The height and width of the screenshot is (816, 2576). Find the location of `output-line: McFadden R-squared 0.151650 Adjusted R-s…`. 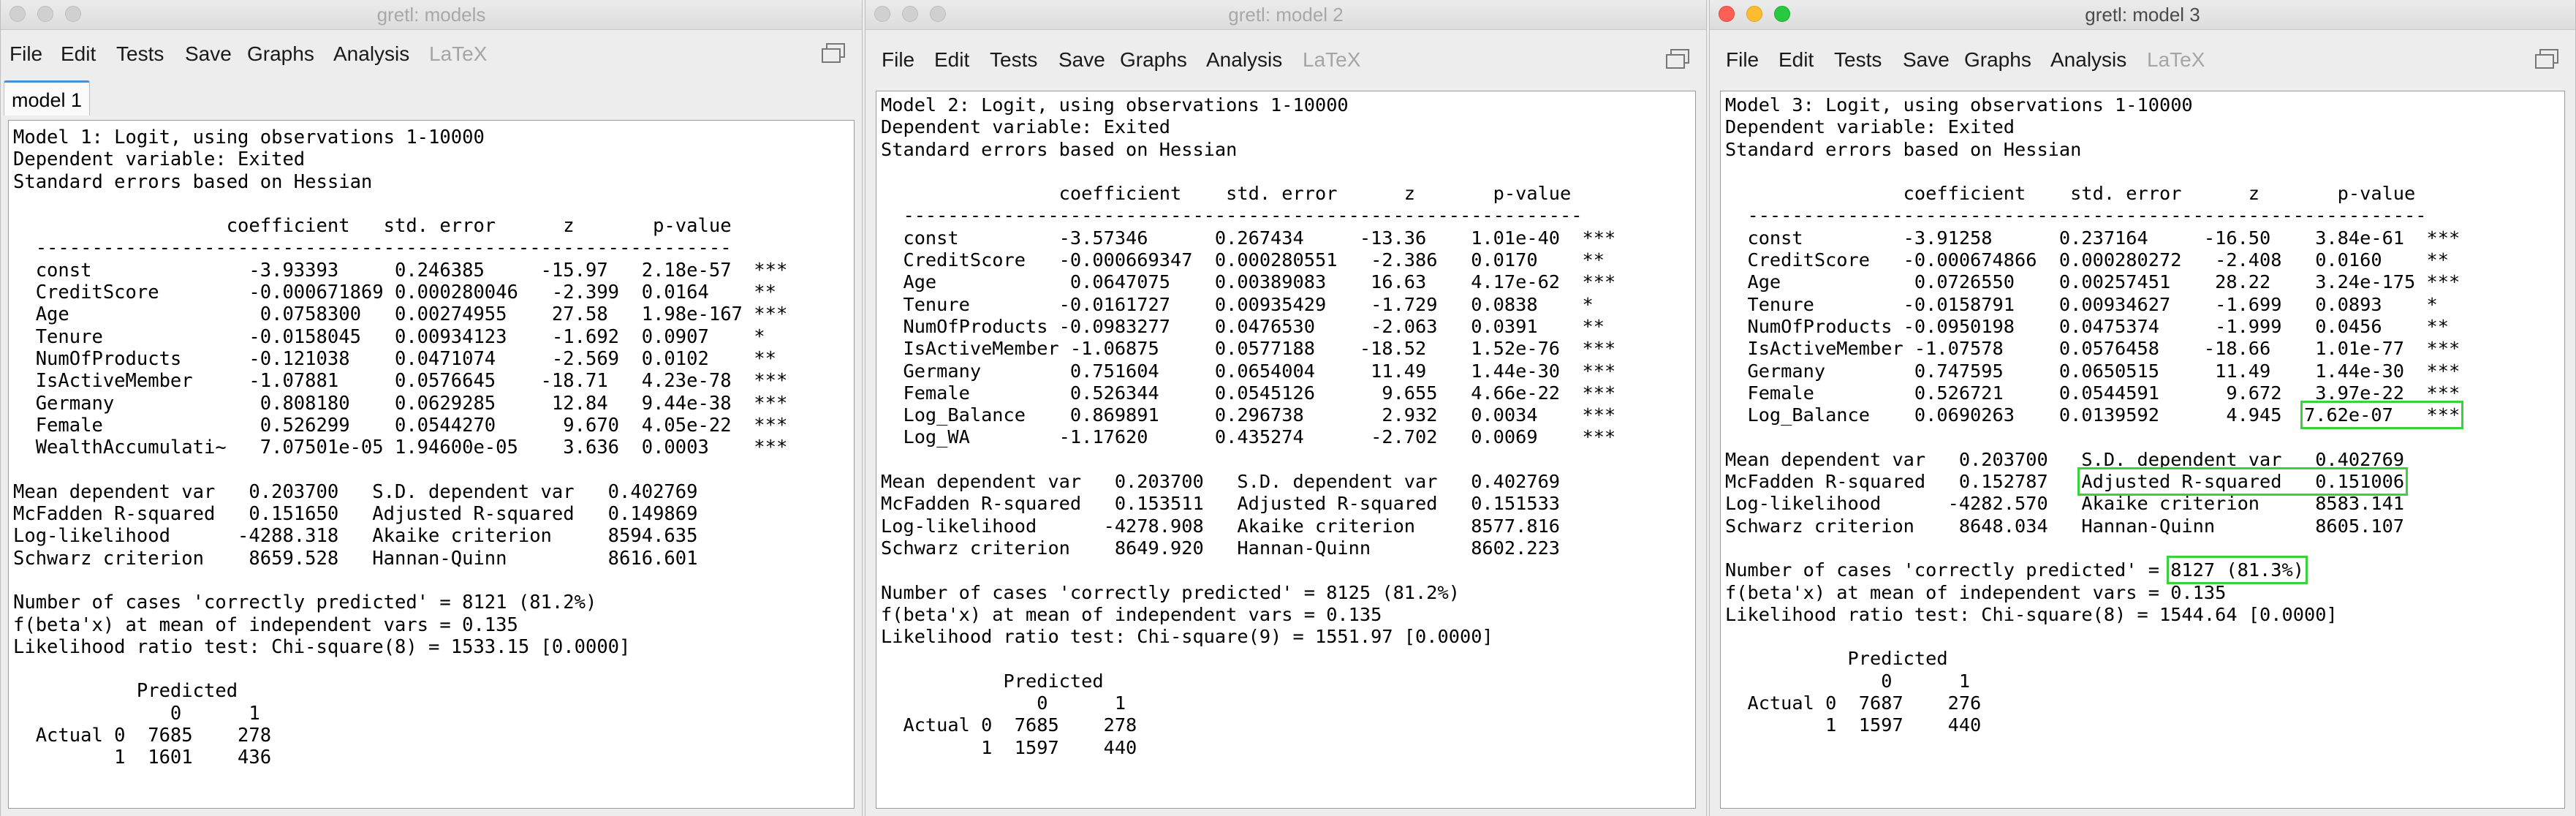

output-line: McFadden R-squared 0.151650 Adjusted R-s… is located at coordinates (355, 514).